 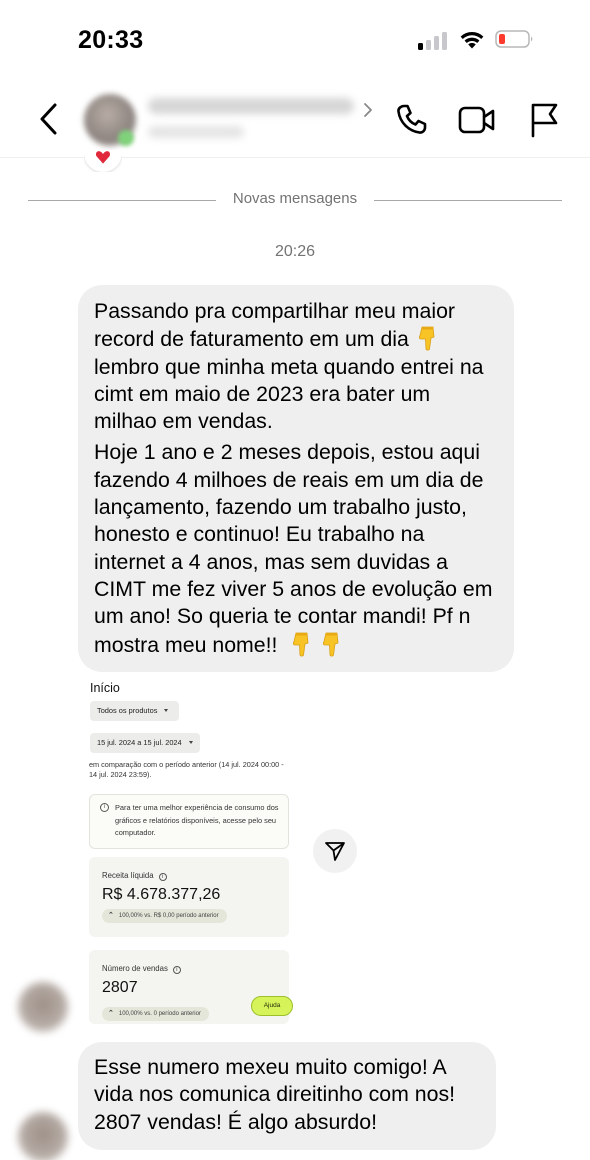 What do you see at coordinates (134, 876) in the screenshot?
I see `revenue-label: Receita líquida i` at bounding box center [134, 876].